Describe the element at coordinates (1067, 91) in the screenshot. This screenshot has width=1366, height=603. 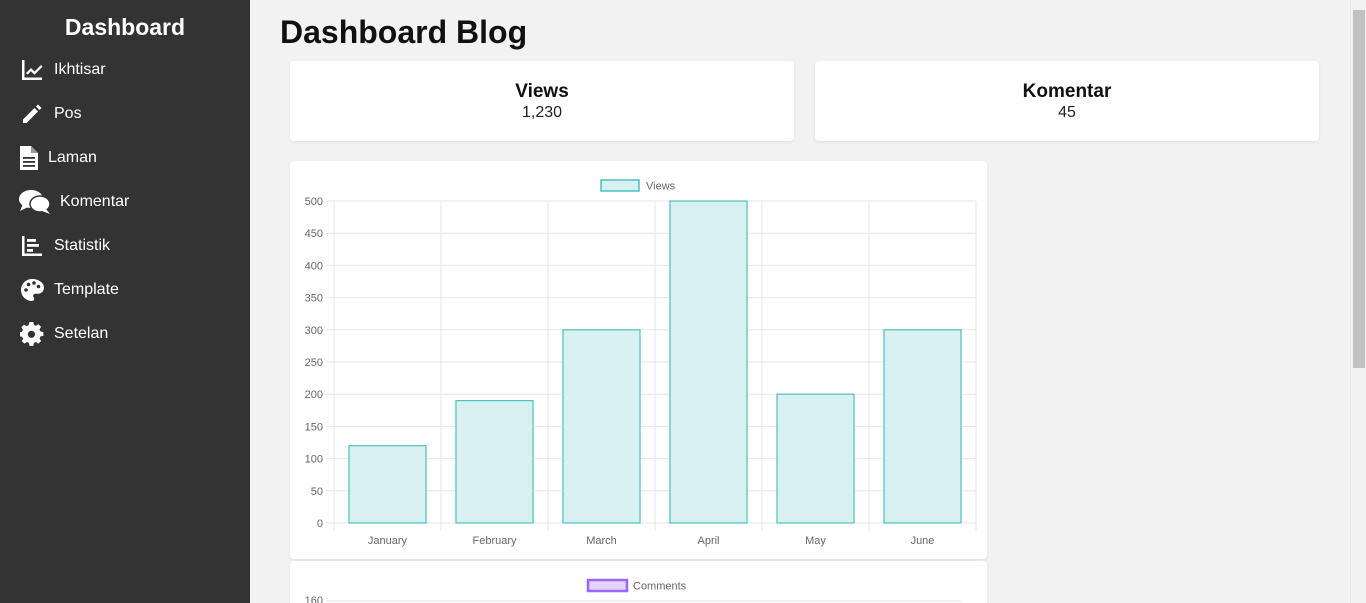
I see `stat-label: Komentar` at that location.